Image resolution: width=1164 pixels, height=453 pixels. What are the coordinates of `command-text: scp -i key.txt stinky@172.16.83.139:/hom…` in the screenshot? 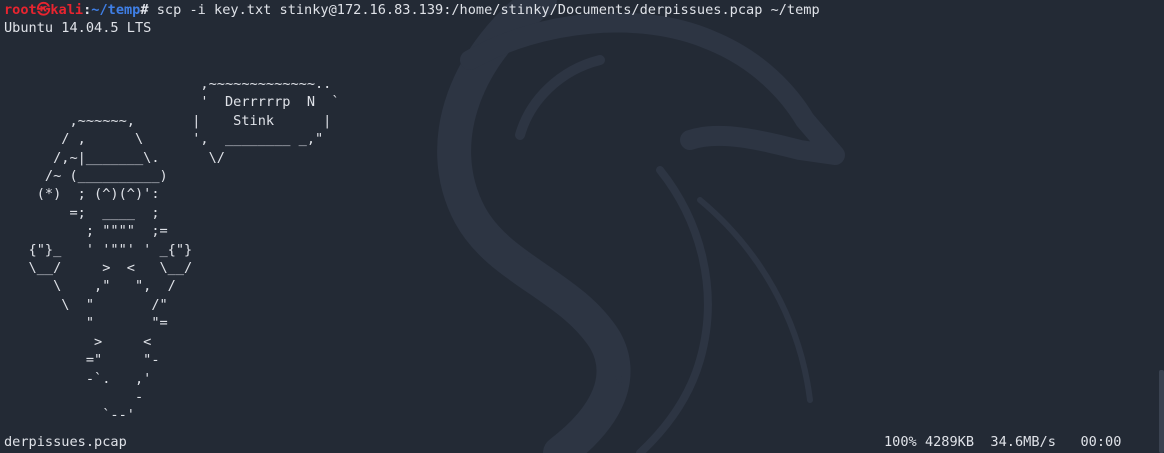 It's located at (484, 10).